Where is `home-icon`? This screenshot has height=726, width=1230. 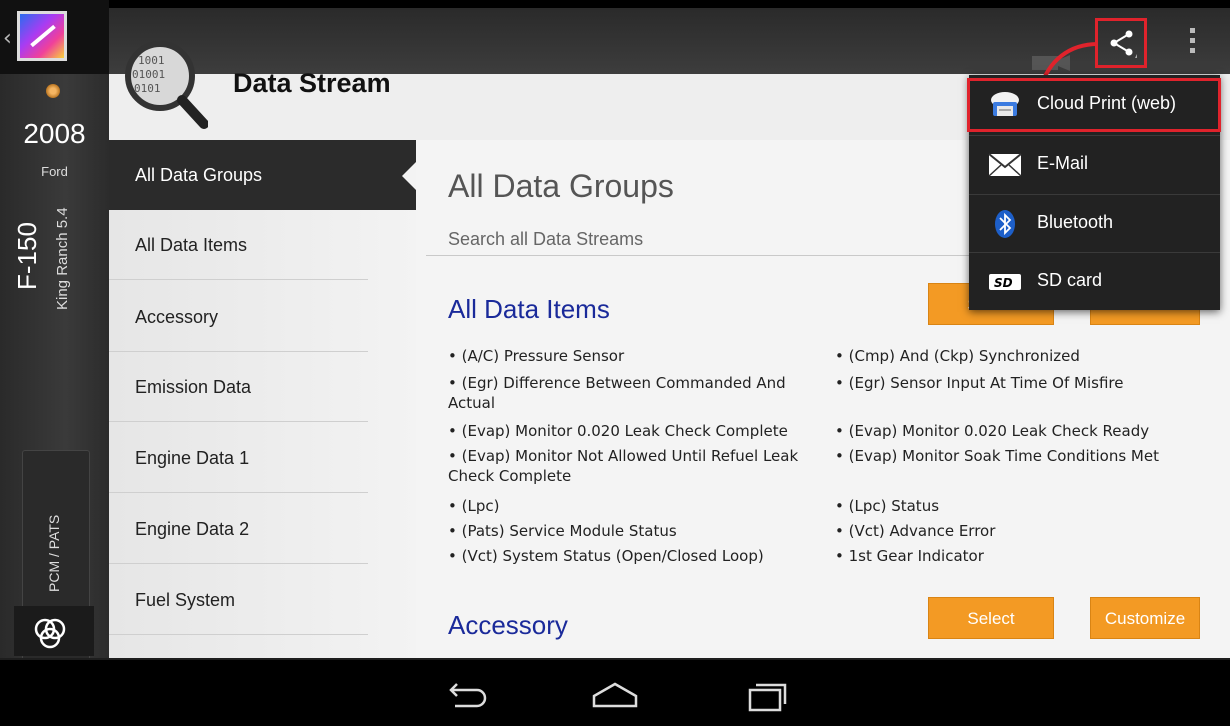
home-icon is located at coordinates (615, 696).